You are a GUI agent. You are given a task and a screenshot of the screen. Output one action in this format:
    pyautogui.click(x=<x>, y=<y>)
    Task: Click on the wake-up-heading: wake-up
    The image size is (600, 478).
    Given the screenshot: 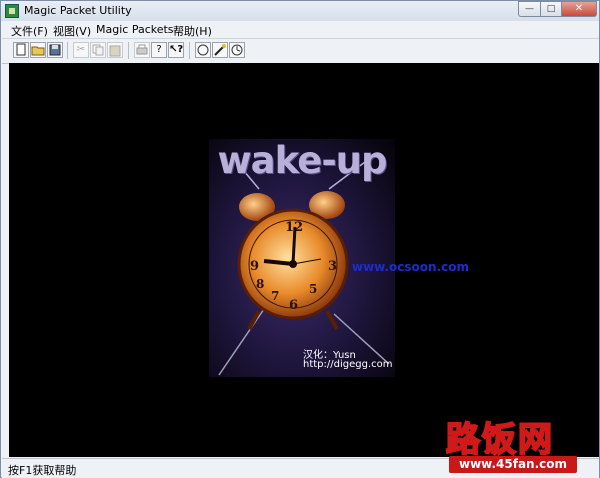 What is the action you would take?
    pyautogui.click(x=302, y=160)
    